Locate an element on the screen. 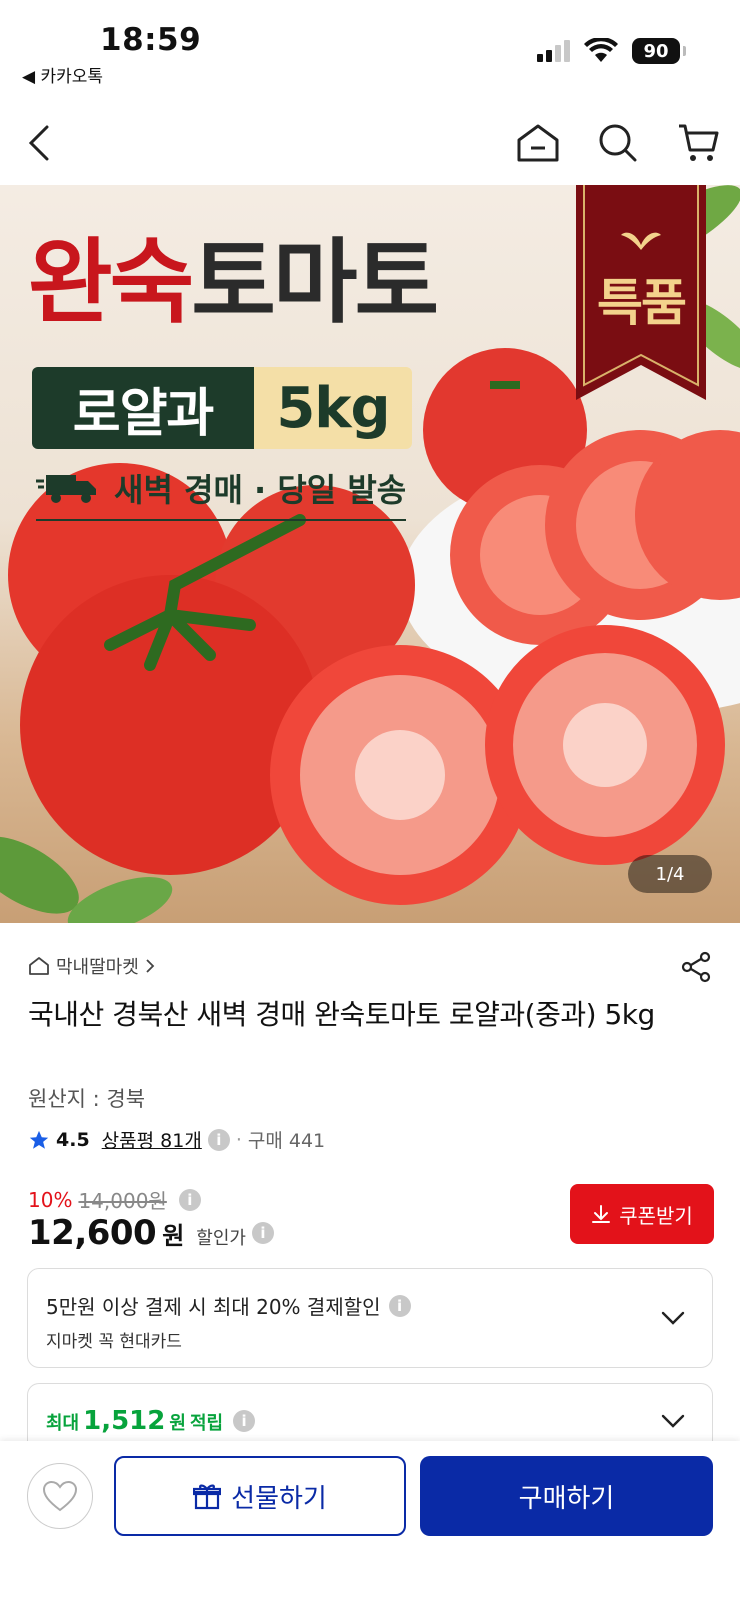 The image size is (740, 1608). bottom-action-bar: 선물하기 구매하기 is located at coordinates (370, 1524).